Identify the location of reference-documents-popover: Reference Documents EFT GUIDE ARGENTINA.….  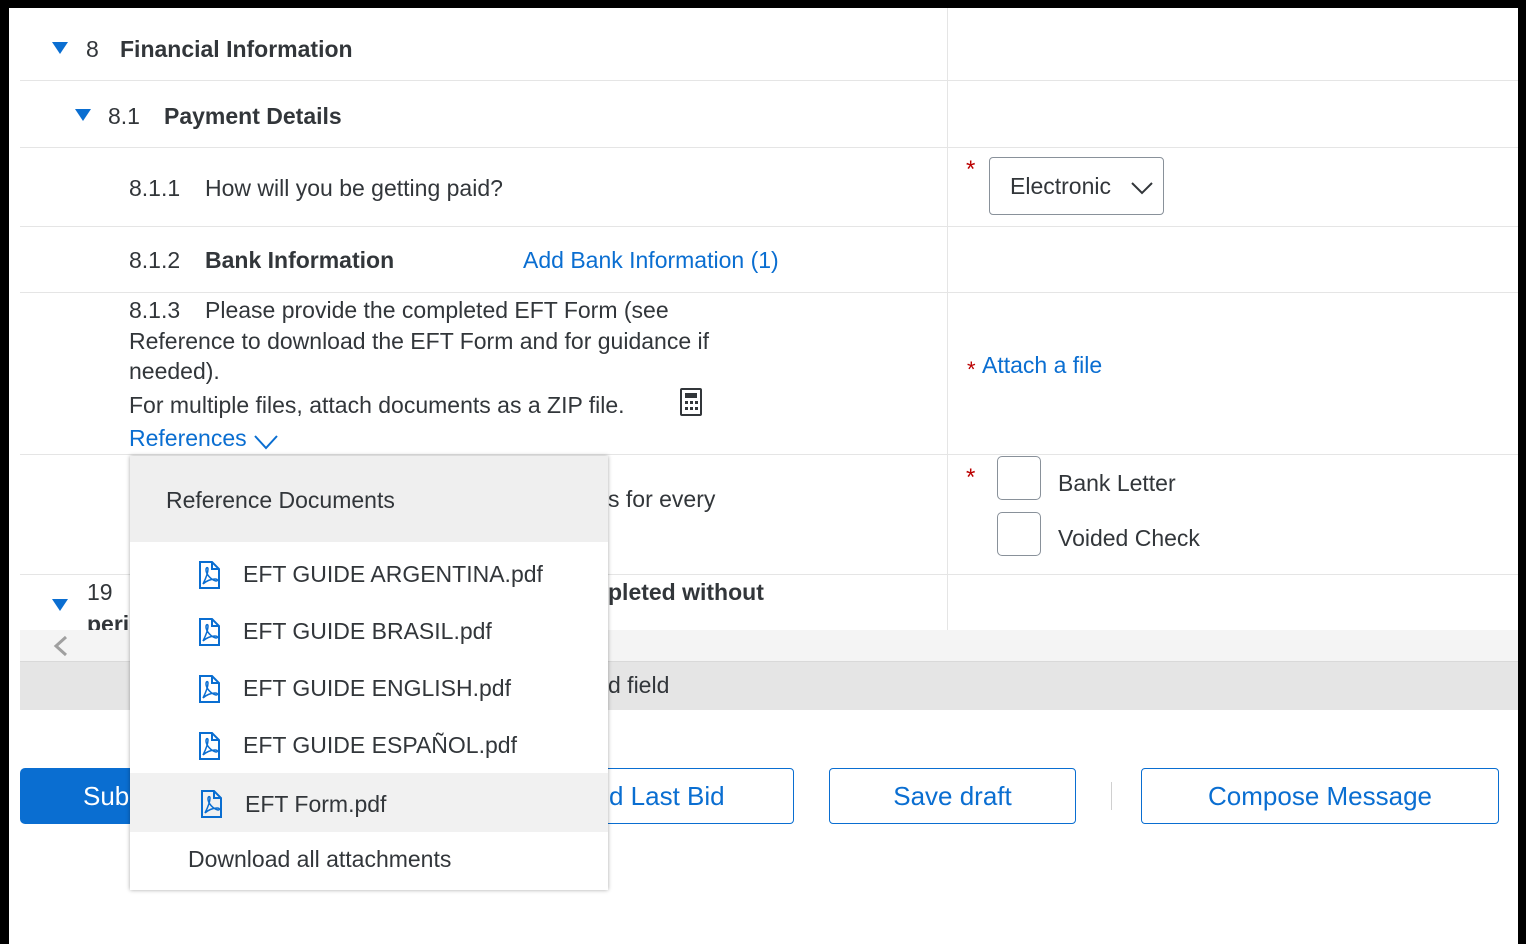
(369, 673).